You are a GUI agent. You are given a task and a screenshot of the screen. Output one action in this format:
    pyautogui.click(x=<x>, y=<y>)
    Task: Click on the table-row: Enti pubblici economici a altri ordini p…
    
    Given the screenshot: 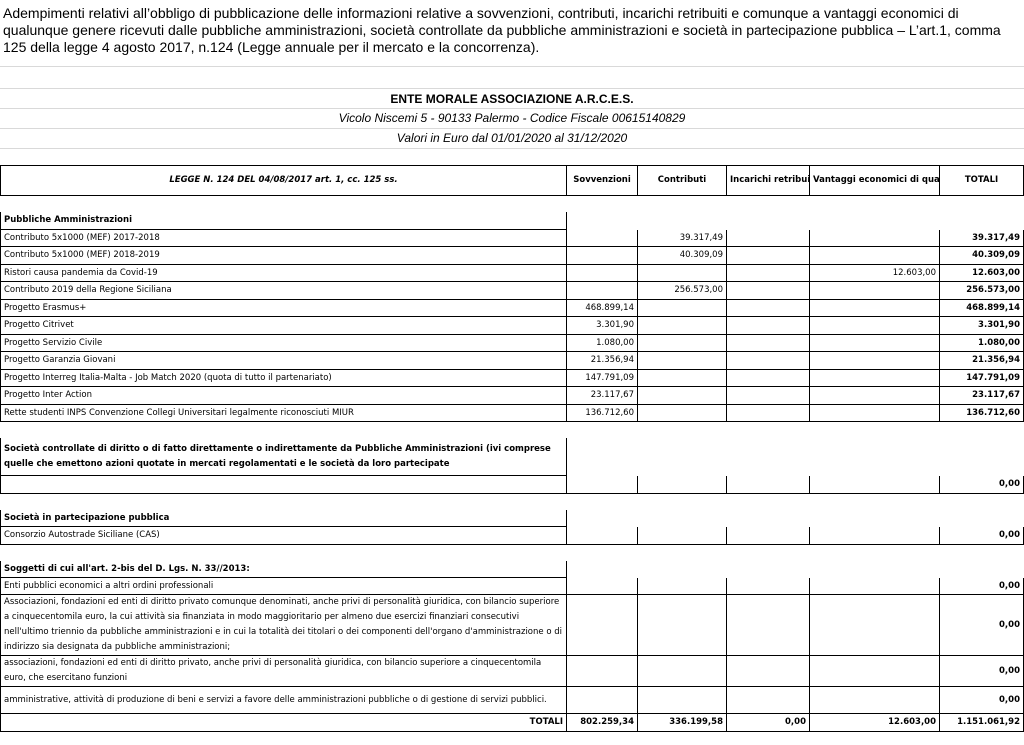 What is the action you would take?
    pyautogui.click(x=512, y=586)
    